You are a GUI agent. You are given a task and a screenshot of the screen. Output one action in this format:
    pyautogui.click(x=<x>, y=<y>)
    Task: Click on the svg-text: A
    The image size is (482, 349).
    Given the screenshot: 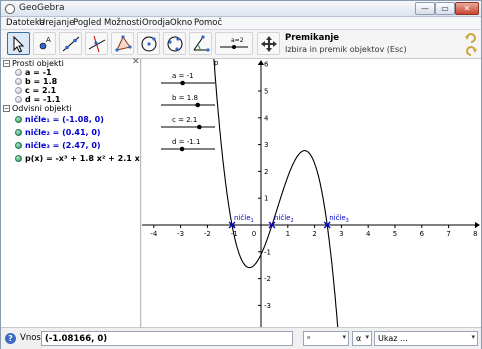 What is the action you would take?
    pyautogui.click(x=48, y=40)
    